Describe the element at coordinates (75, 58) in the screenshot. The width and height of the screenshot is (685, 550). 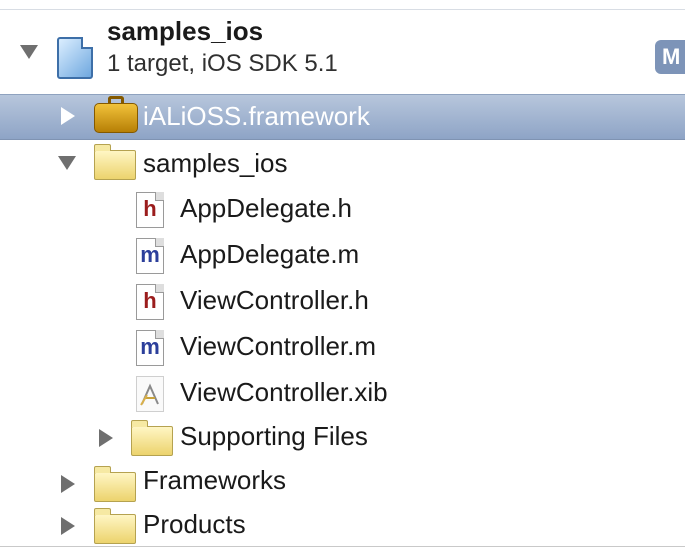
I see `xcode-project-icon` at that location.